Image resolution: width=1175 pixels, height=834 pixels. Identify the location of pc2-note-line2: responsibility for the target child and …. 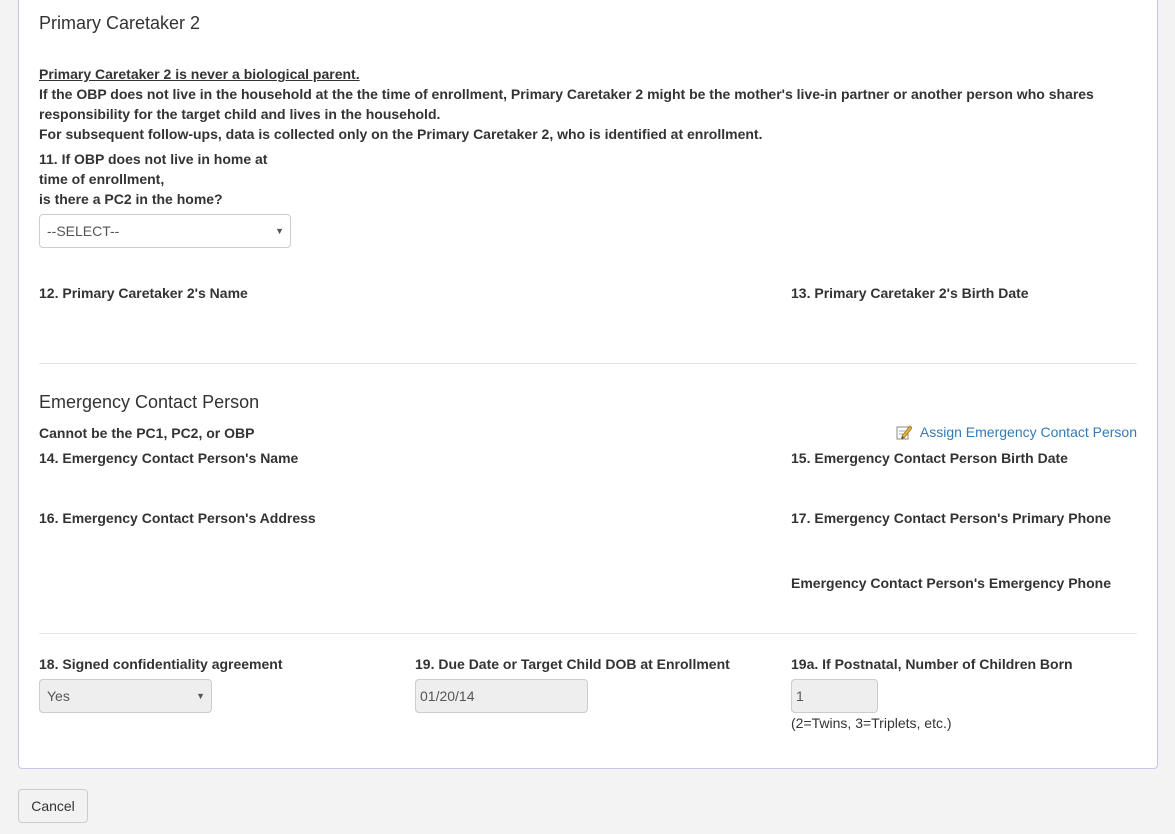
(240, 114).